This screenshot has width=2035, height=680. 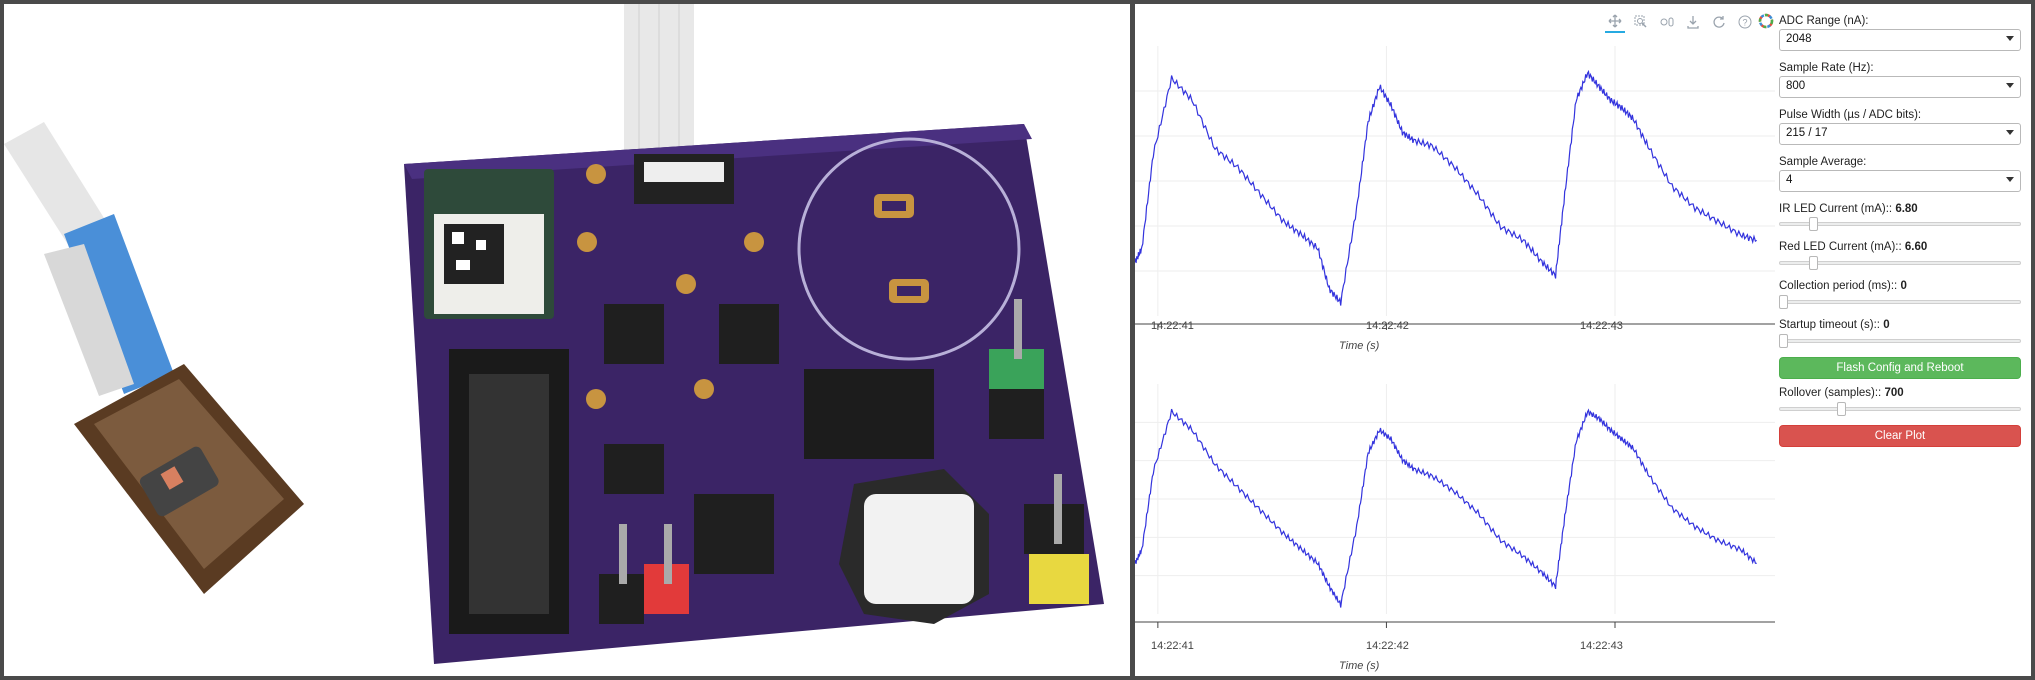 What do you see at coordinates (1850, 115) in the screenshot?
I see `pulse-width-label: Pulse Width (µs / ADC bits):` at bounding box center [1850, 115].